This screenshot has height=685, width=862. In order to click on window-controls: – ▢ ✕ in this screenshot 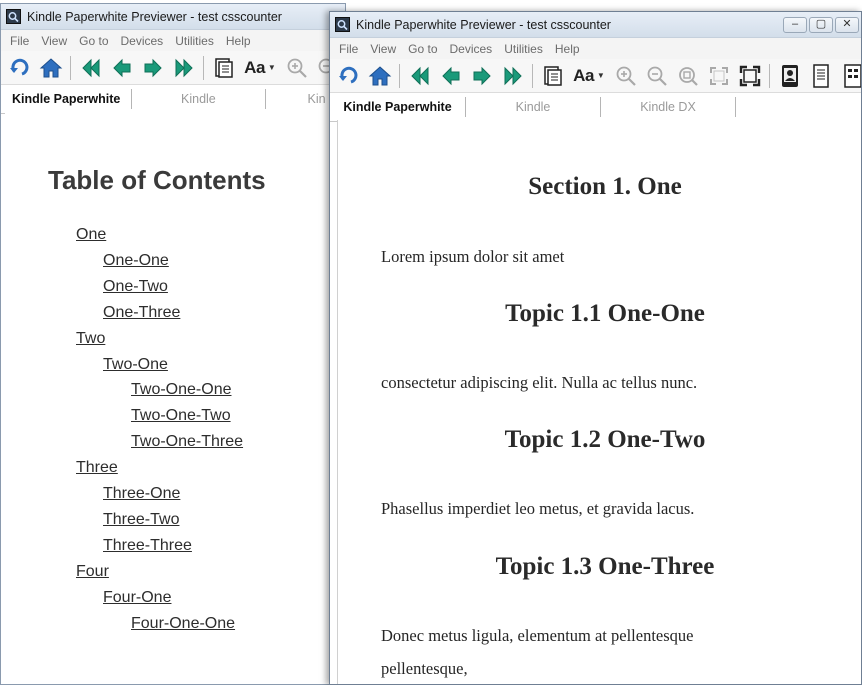, I will do `click(822, 24)`.